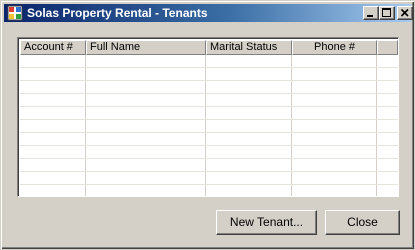  Describe the element at coordinates (117, 13) in the screenshot. I see `window-title: Solas Property Rental - Tenants` at that location.